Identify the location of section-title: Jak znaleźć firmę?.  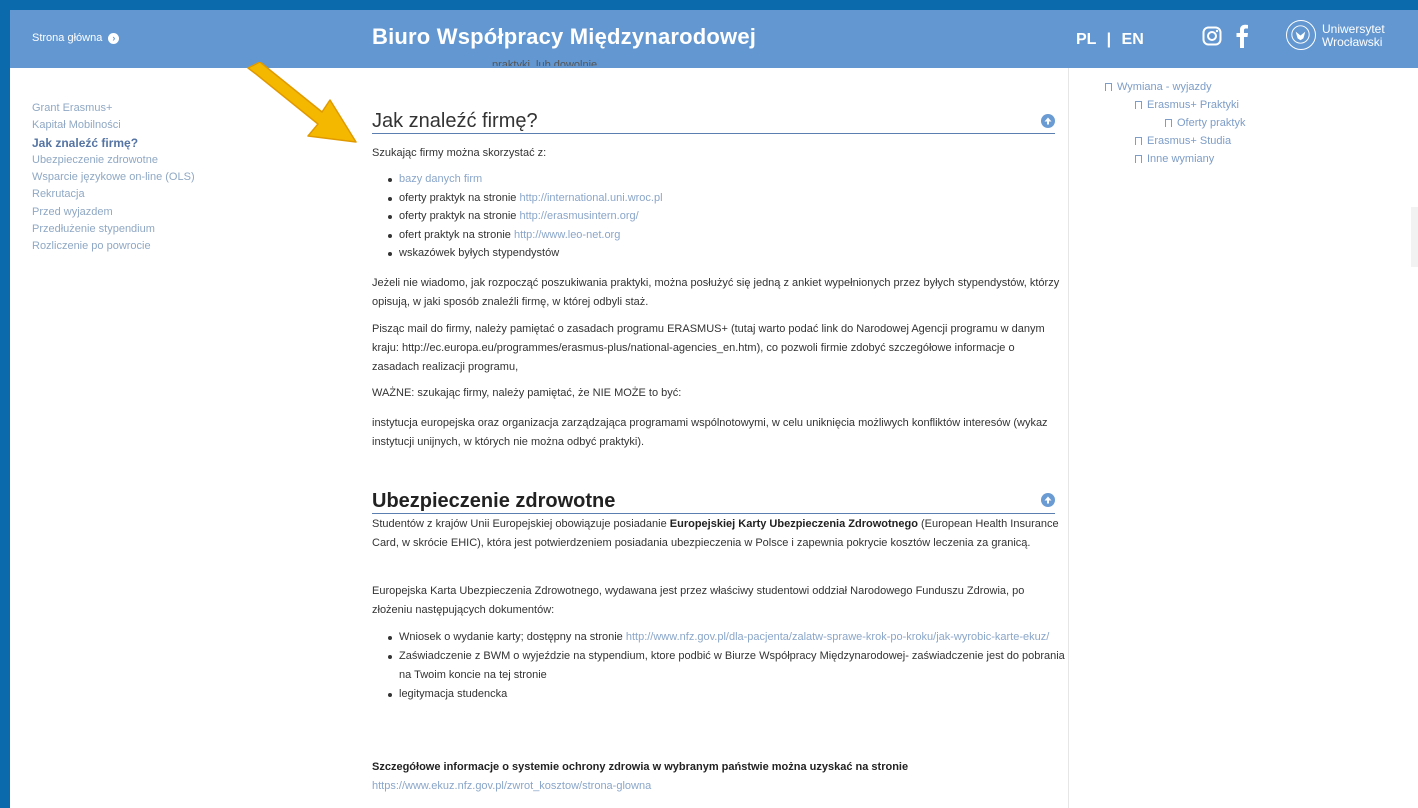
(455, 121).